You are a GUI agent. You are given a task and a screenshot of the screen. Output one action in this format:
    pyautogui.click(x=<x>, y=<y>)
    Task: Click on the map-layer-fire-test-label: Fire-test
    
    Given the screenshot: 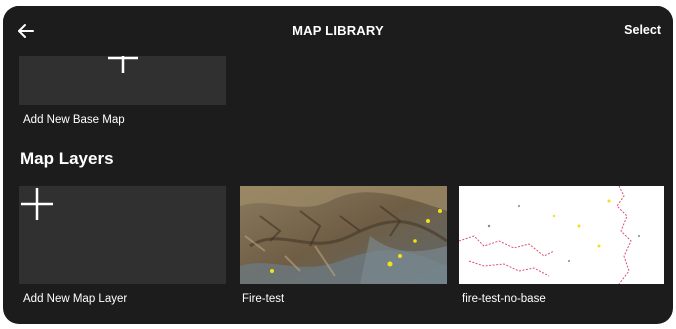 What is the action you would take?
    pyautogui.click(x=263, y=299)
    